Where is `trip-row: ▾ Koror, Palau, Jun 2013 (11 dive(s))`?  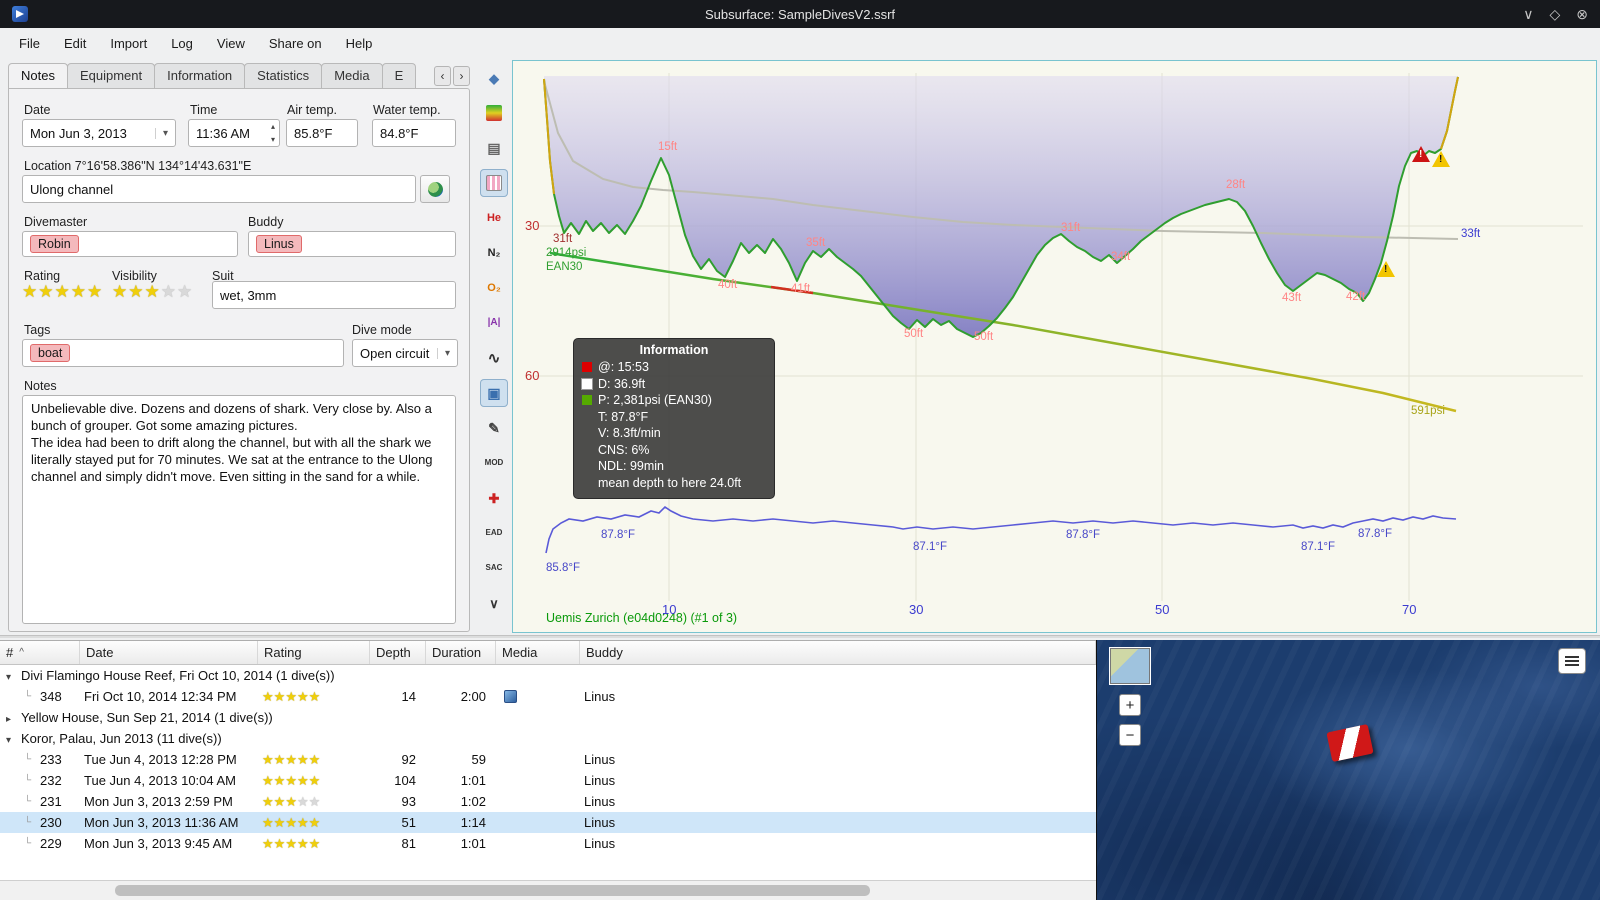 trip-row: ▾ Koror, Palau, Jun 2013 (11 dive(s)) is located at coordinates (548, 738).